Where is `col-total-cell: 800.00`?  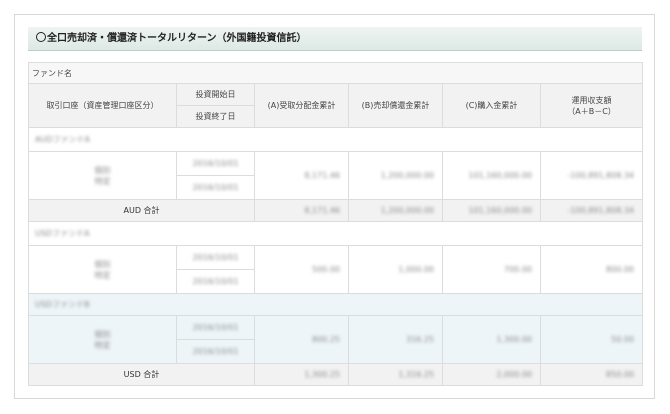
col-total-cell: 800.00 is located at coordinates (591, 269).